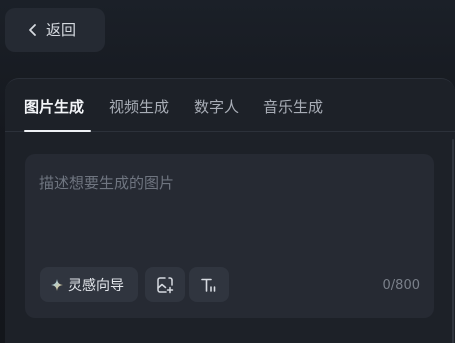 Image resolution: width=455 pixels, height=343 pixels. What do you see at coordinates (453, 241) in the screenshot?
I see `panel-scrollbar` at bounding box center [453, 241].